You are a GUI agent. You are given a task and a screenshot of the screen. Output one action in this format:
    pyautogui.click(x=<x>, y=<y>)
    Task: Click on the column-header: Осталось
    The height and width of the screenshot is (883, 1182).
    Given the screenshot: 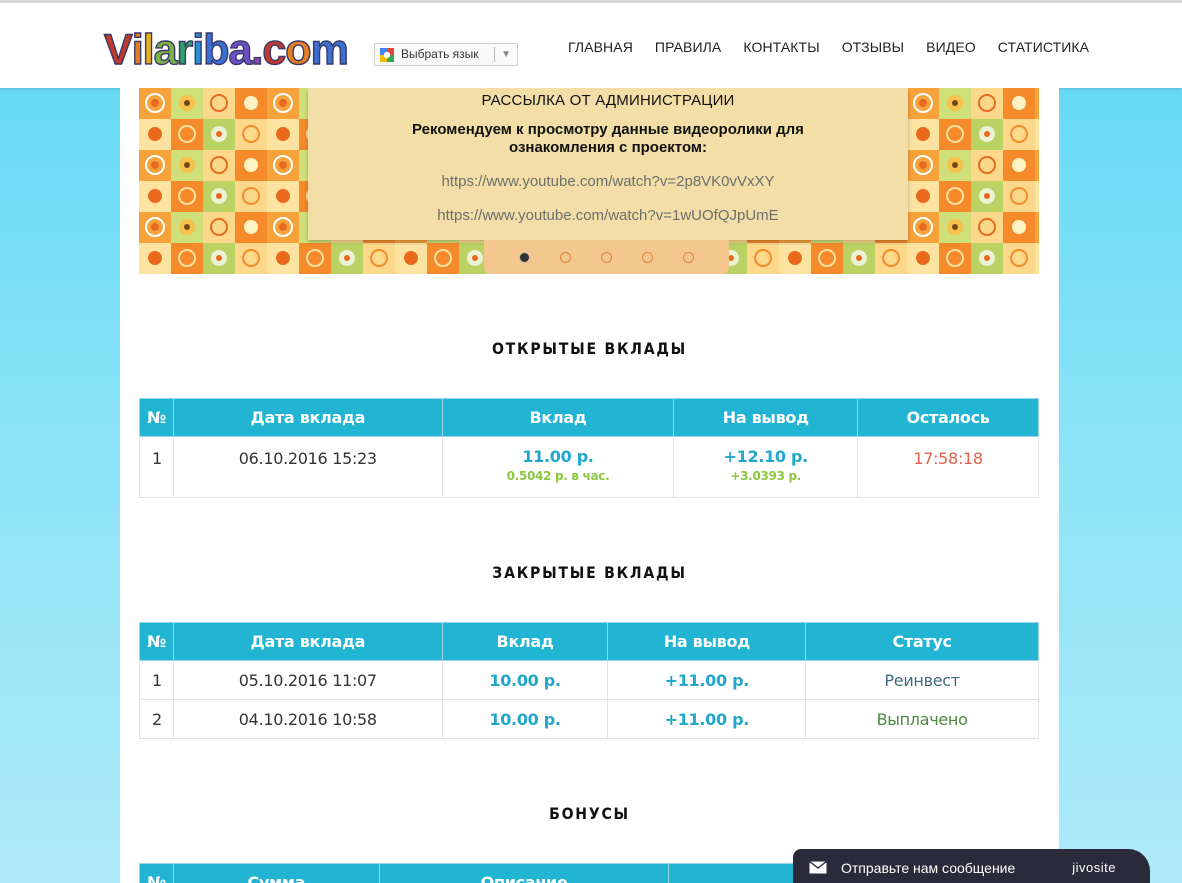 What is the action you would take?
    pyautogui.click(x=948, y=417)
    